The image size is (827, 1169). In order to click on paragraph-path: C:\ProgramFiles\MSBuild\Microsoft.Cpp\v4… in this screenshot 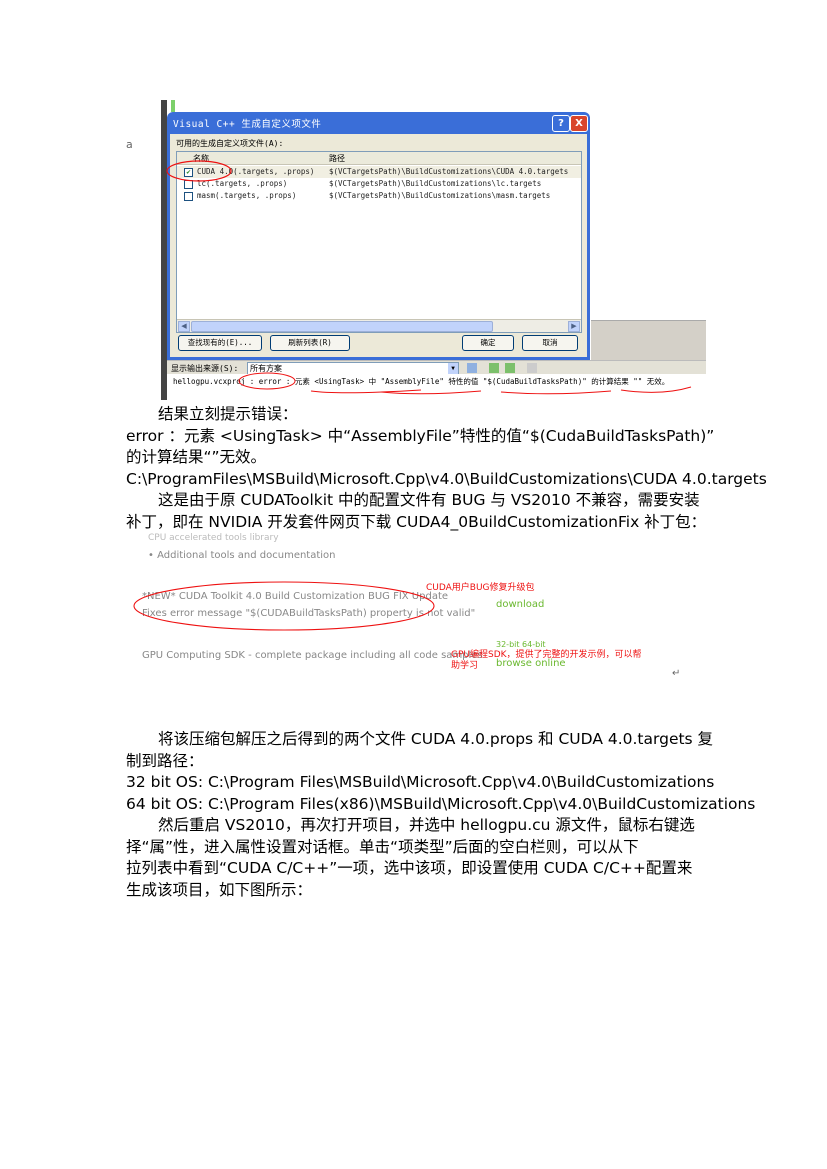, I will do `click(446, 479)`.